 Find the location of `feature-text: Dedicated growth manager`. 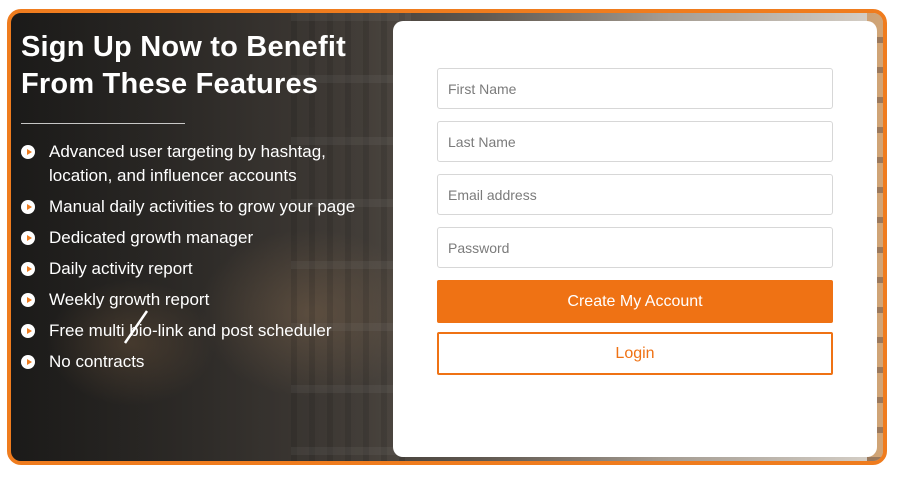

feature-text: Dedicated growth manager is located at coordinates (151, 237).